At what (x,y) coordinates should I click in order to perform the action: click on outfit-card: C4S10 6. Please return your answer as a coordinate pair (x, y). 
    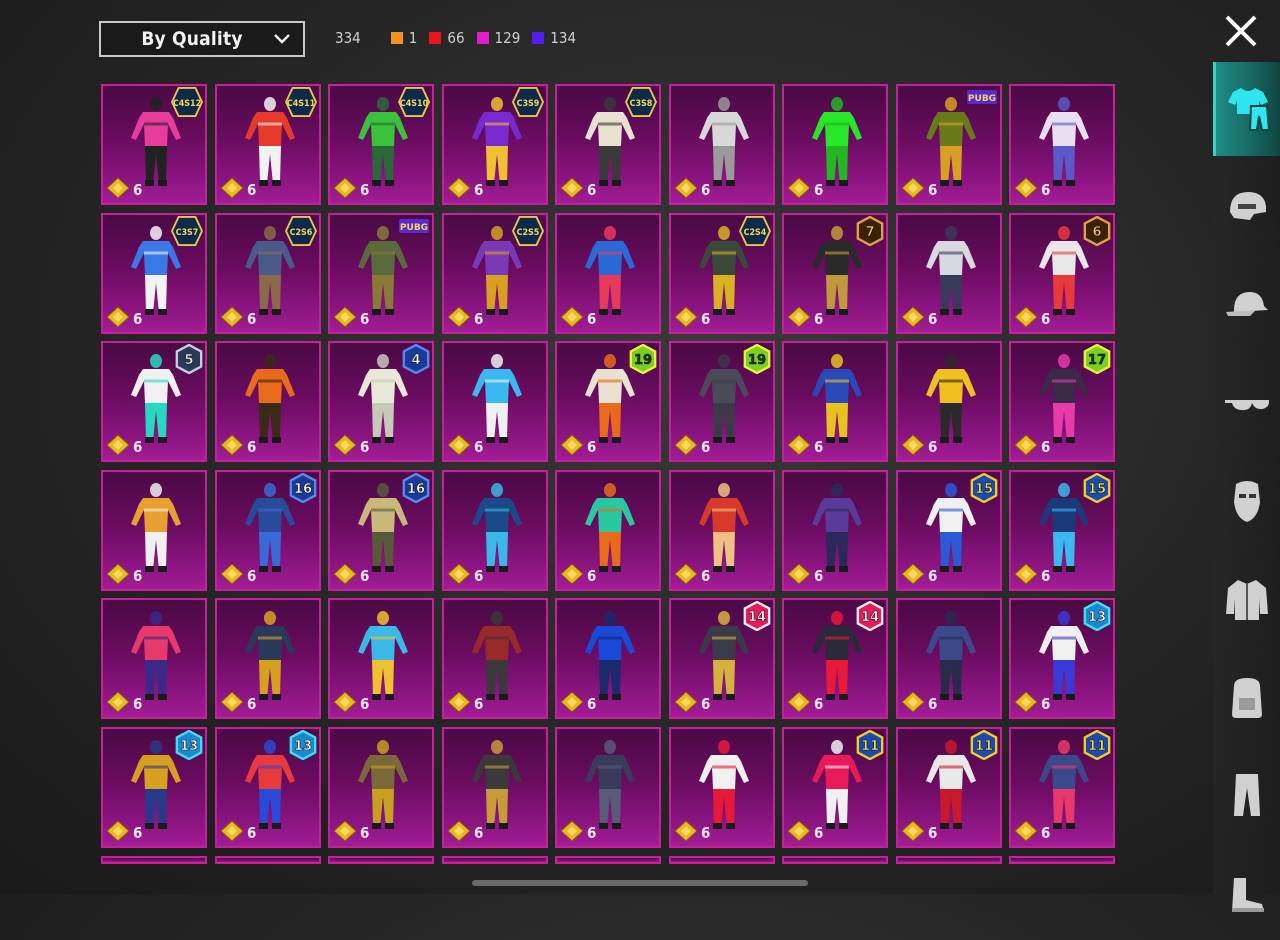
    Looking at the image, I should click on (381, 144).